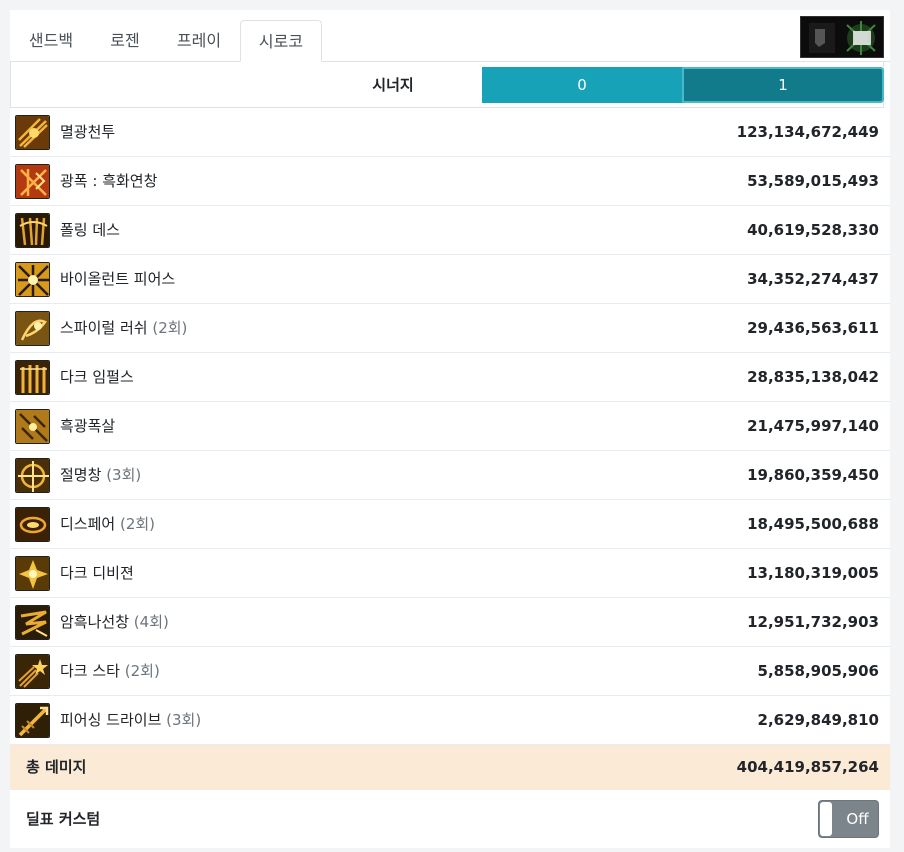 The height and width of the screenshot is (852, 904). What do you see at coordinates (813, 328) in the screenshot?
I see `skill-damage: 29,436,563,611` at bounding box center [813, 328].